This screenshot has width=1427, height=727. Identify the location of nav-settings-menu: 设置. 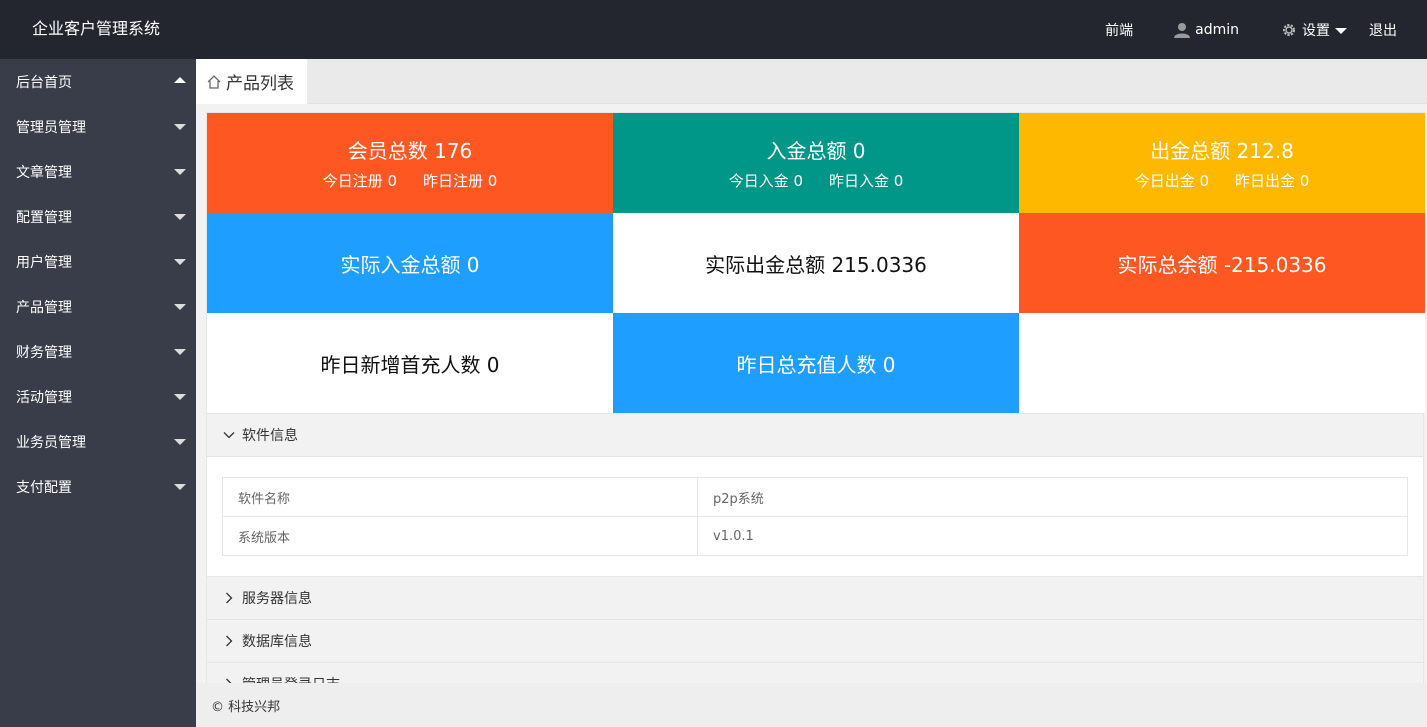
(1314, 30).